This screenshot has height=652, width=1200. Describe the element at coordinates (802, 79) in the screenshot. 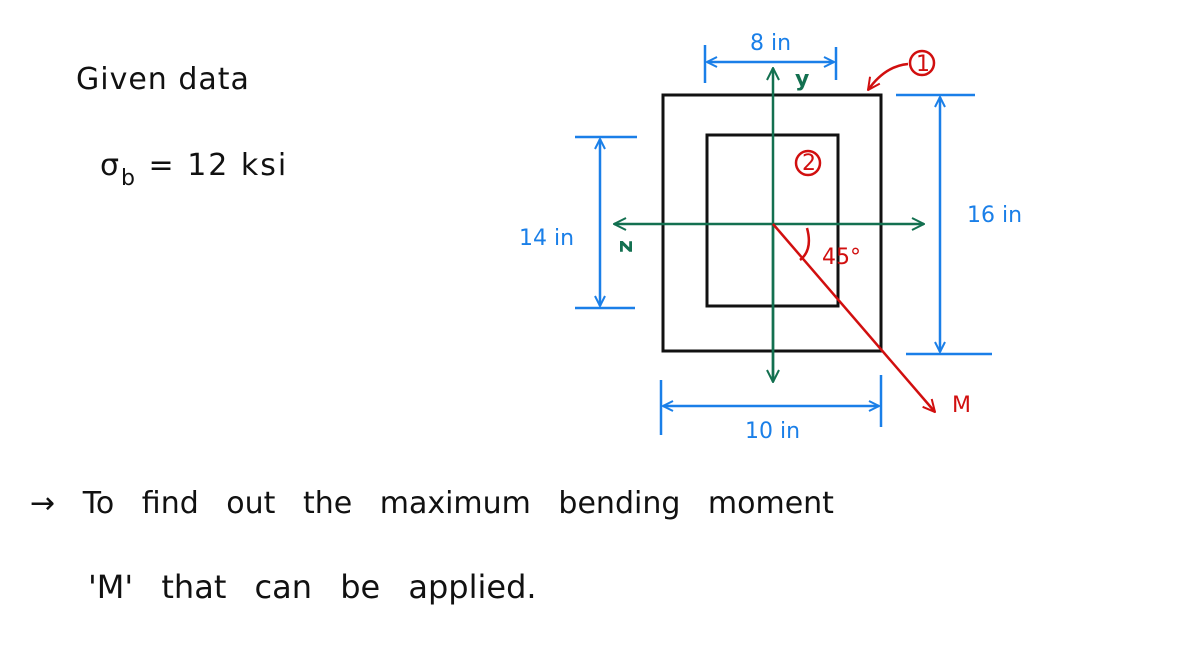

I see `y-axis-label: y` at that location.